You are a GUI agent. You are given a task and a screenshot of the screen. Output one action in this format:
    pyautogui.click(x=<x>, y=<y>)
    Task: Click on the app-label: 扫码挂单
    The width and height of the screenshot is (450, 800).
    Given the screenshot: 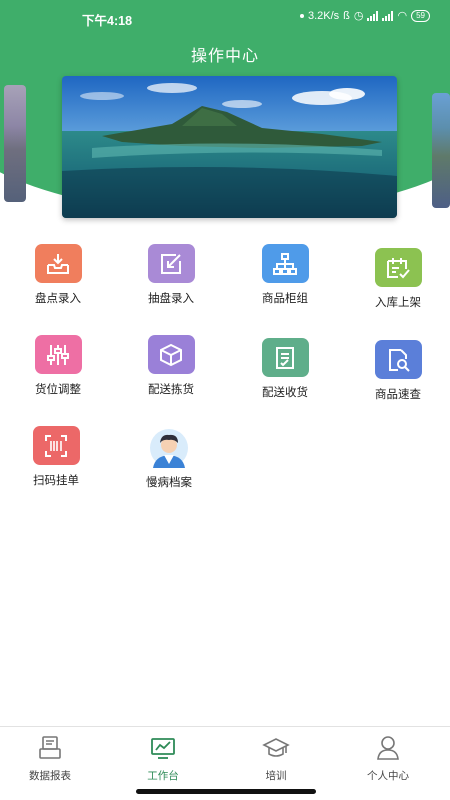 What is the action you would take?
    pyautogui.click(x=56, y=481)
    